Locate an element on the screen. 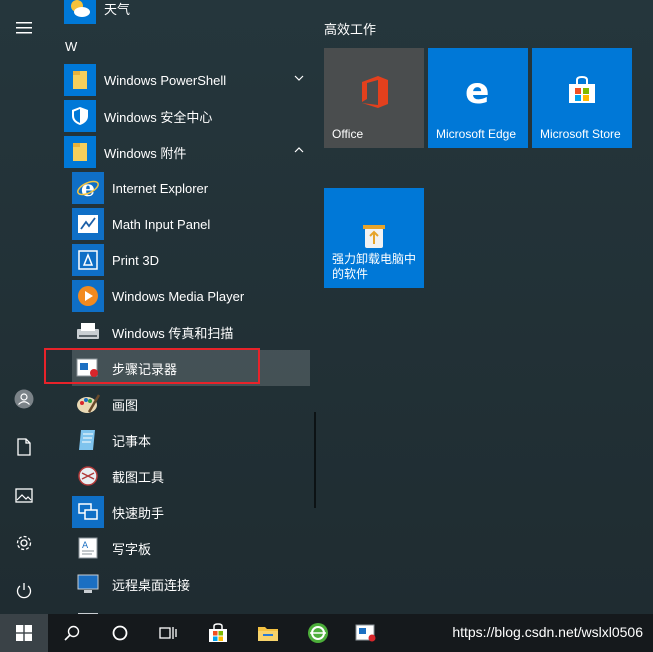 This screenshot has height=652, width=653. user-account-button is located at coordinates (24, 399).